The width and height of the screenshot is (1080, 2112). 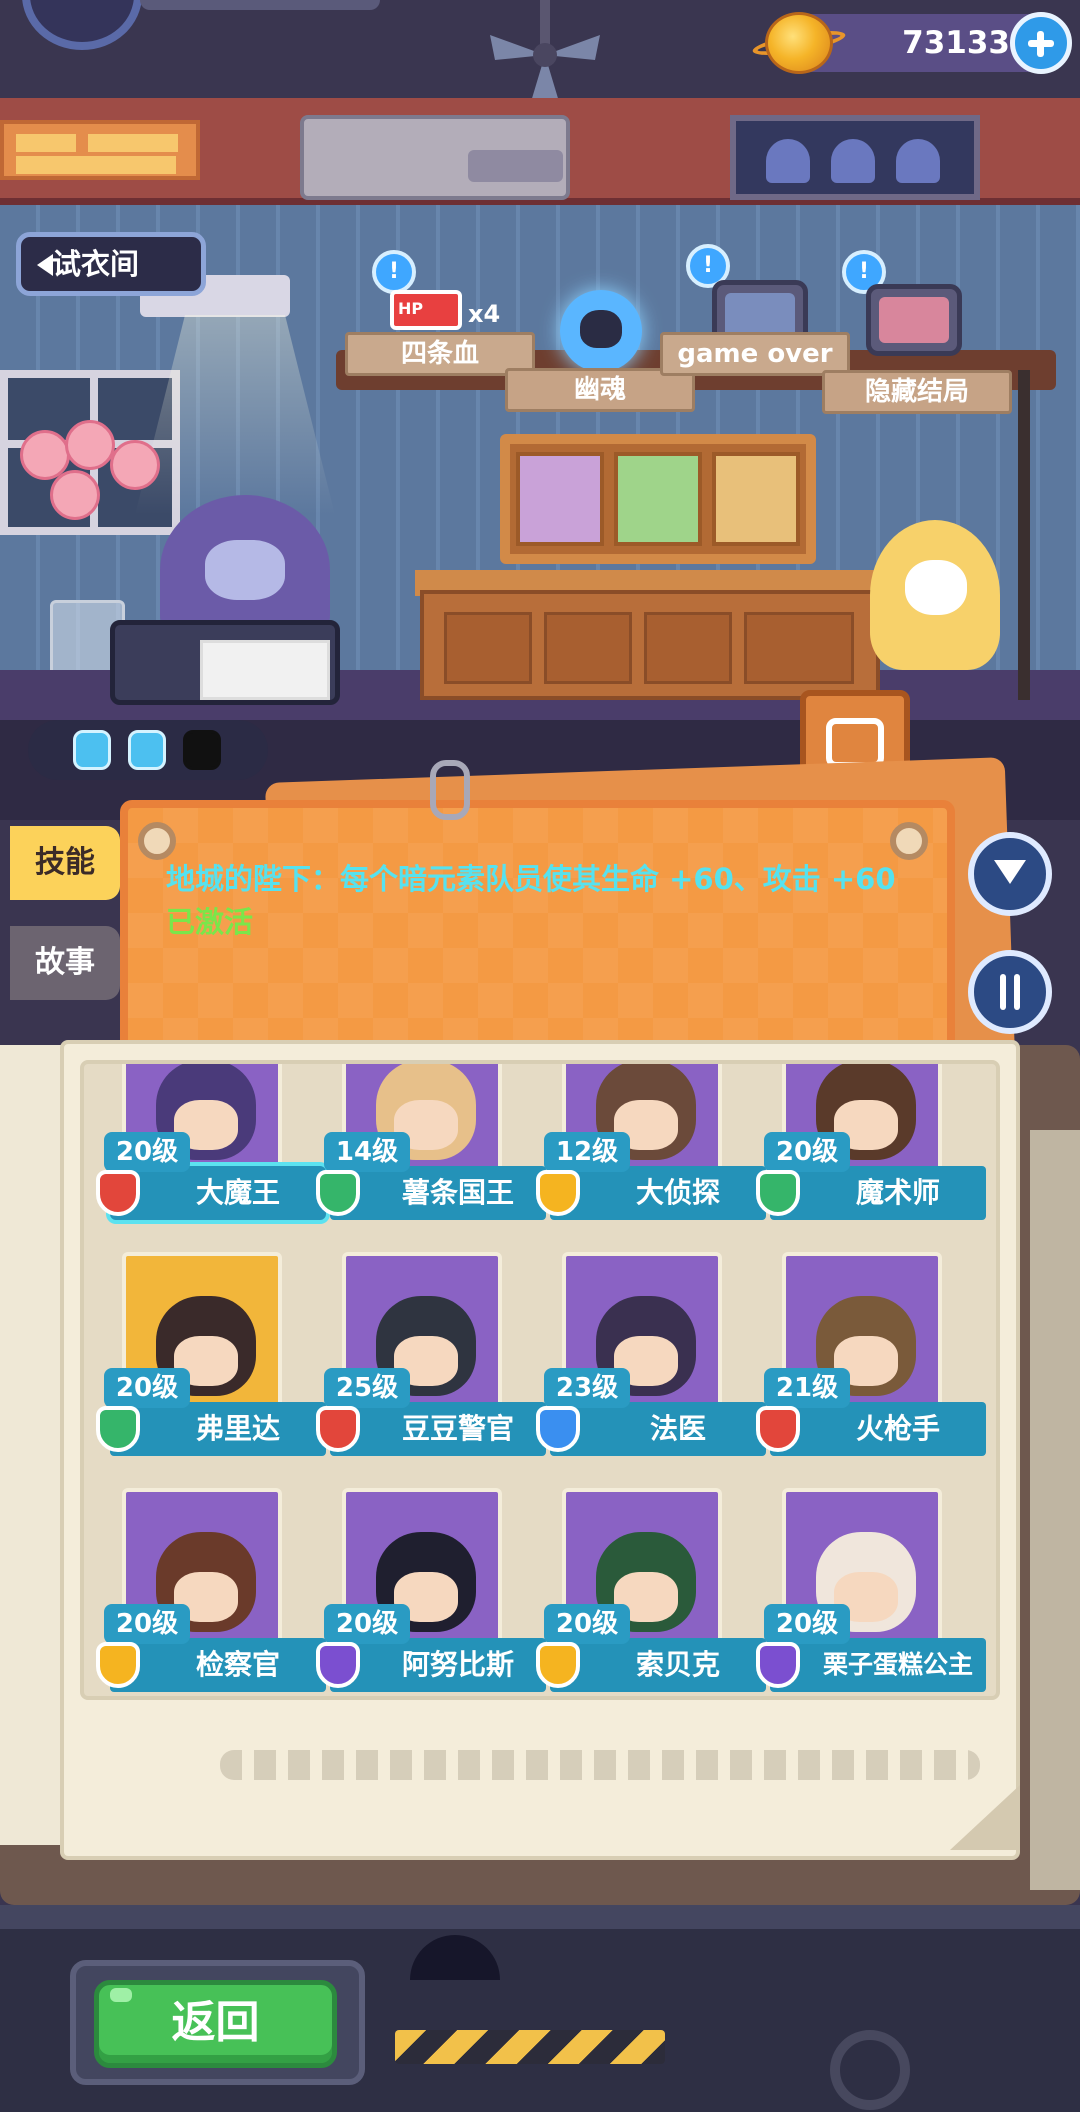 What do you see at coordinates (202, 750) in the screenshot?
I see `empty-energy-slot` at bounding box center [202, 750].